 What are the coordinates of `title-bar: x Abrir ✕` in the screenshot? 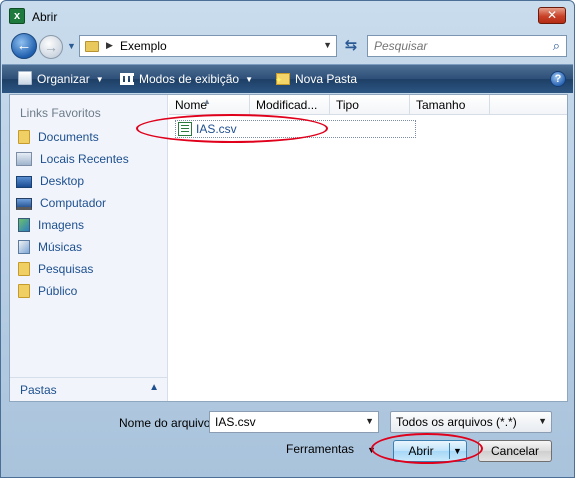 It's located at (287, 16).